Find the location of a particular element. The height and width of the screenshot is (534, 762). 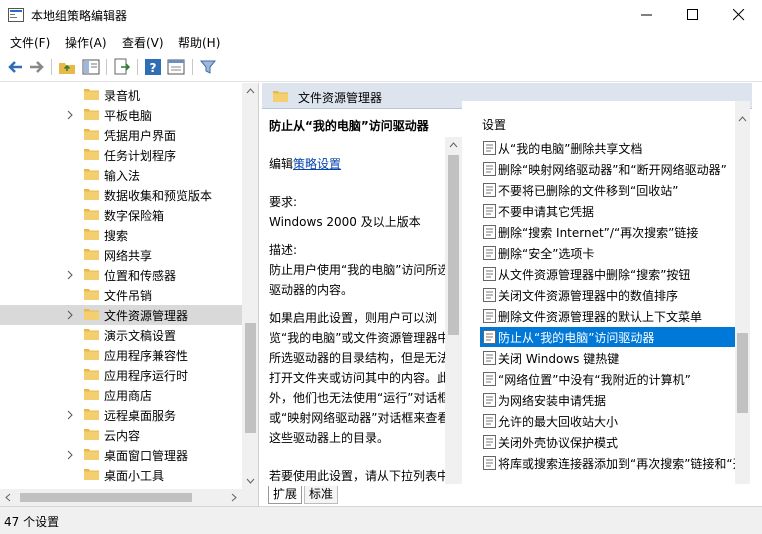

setting-row: 不要将已删除的文件移到“回收站” is located at coordinates (615, 190).